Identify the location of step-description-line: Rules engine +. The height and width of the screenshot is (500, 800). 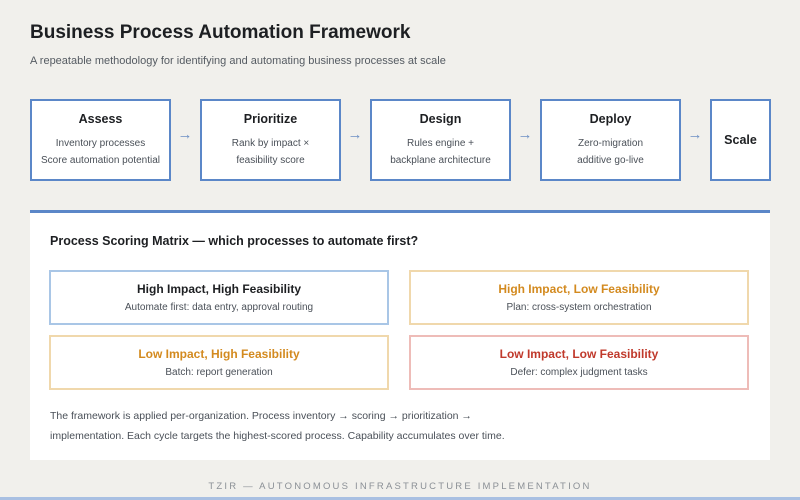
(440, 143).